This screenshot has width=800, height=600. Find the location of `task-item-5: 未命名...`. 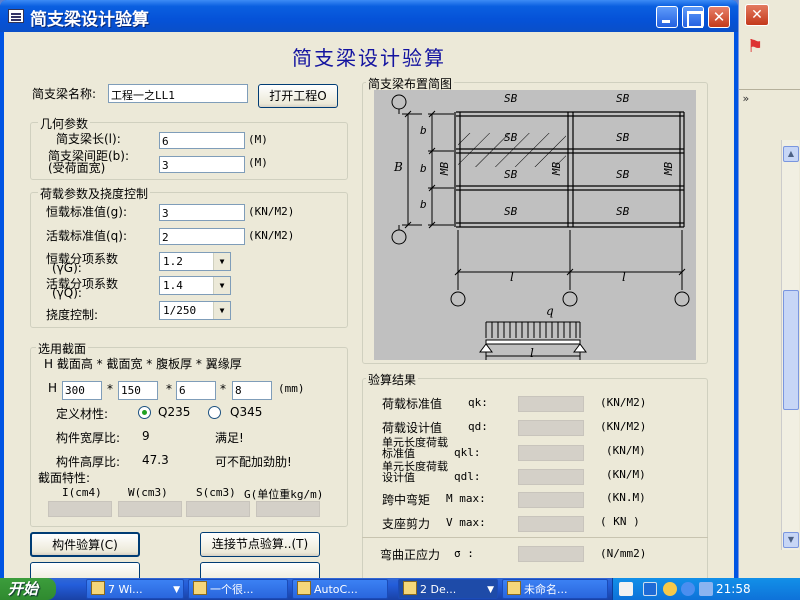

task-item-5: 未命名... is located at coordinates (555, 589).